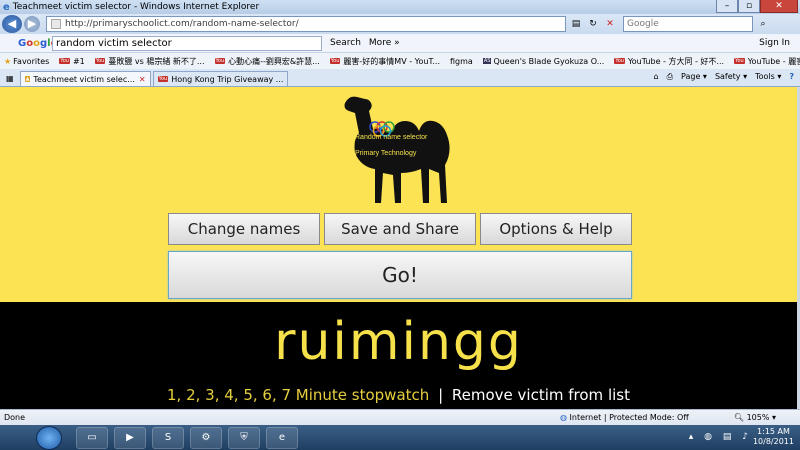  Describe the element at coordinates (187, 43) in the screenshot. I see `google-search-input: random victim selector` at that location.